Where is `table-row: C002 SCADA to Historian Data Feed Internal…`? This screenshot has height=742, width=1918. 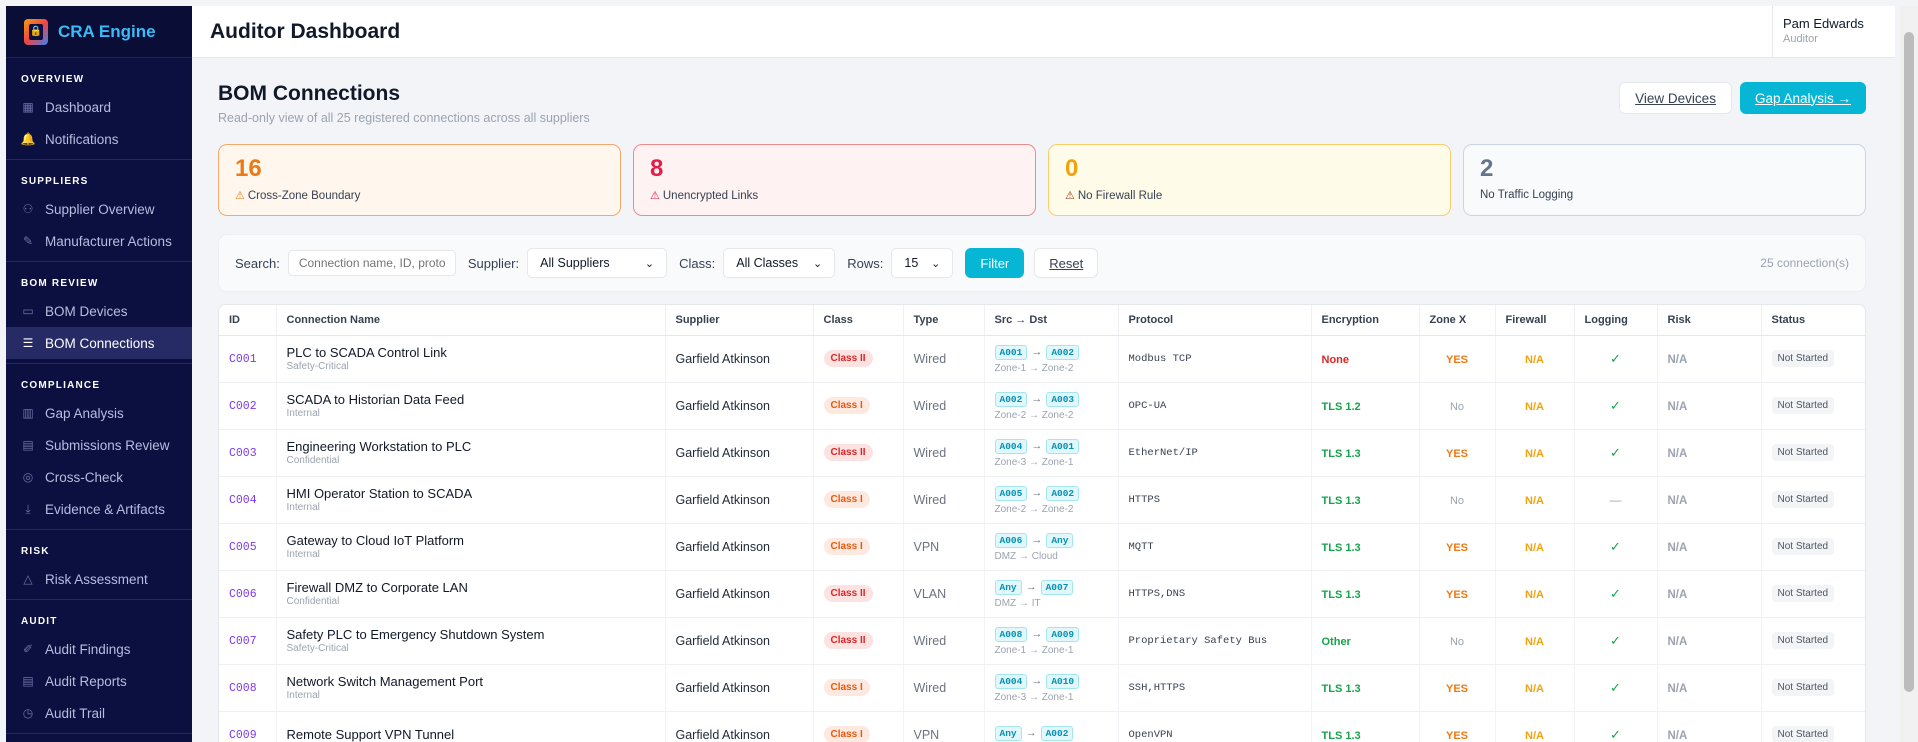 table-row: C002 SCADA to Historian Data Feed Internal… is located at coordinates (1042, 406).